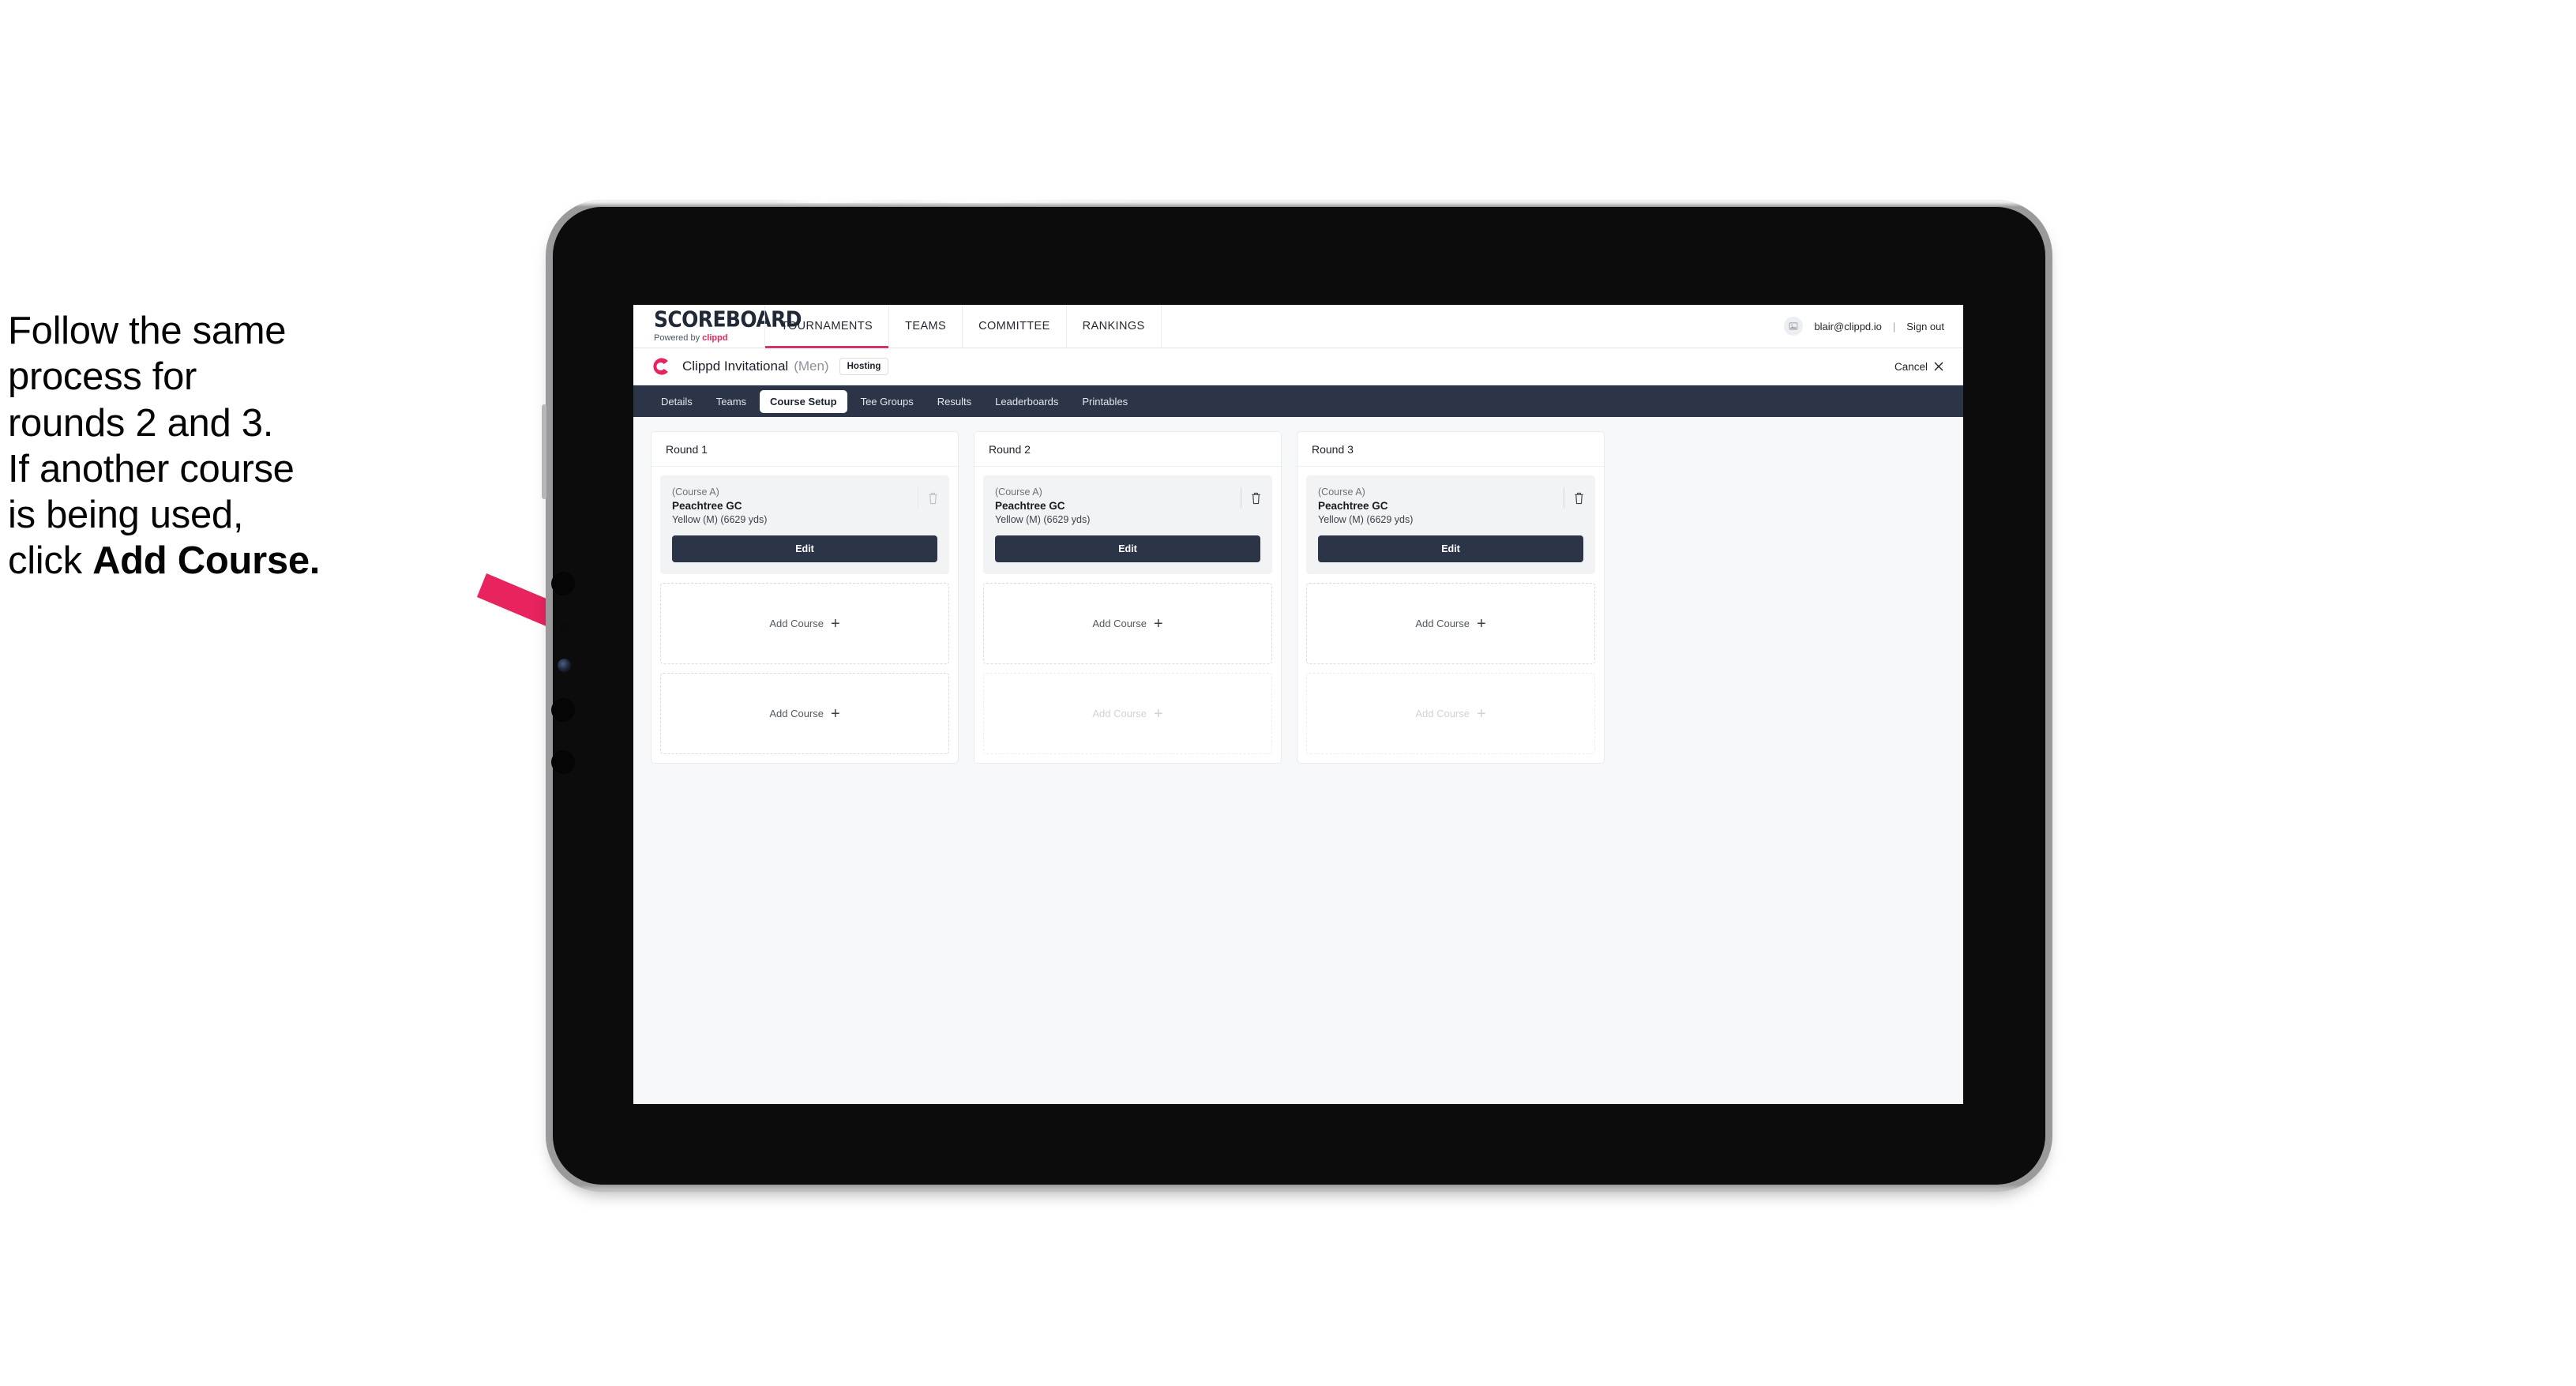 This screenshot has height=1386, width=2576. I want to click on annotation-line: rounds 2 and 3., so click(141, 423).